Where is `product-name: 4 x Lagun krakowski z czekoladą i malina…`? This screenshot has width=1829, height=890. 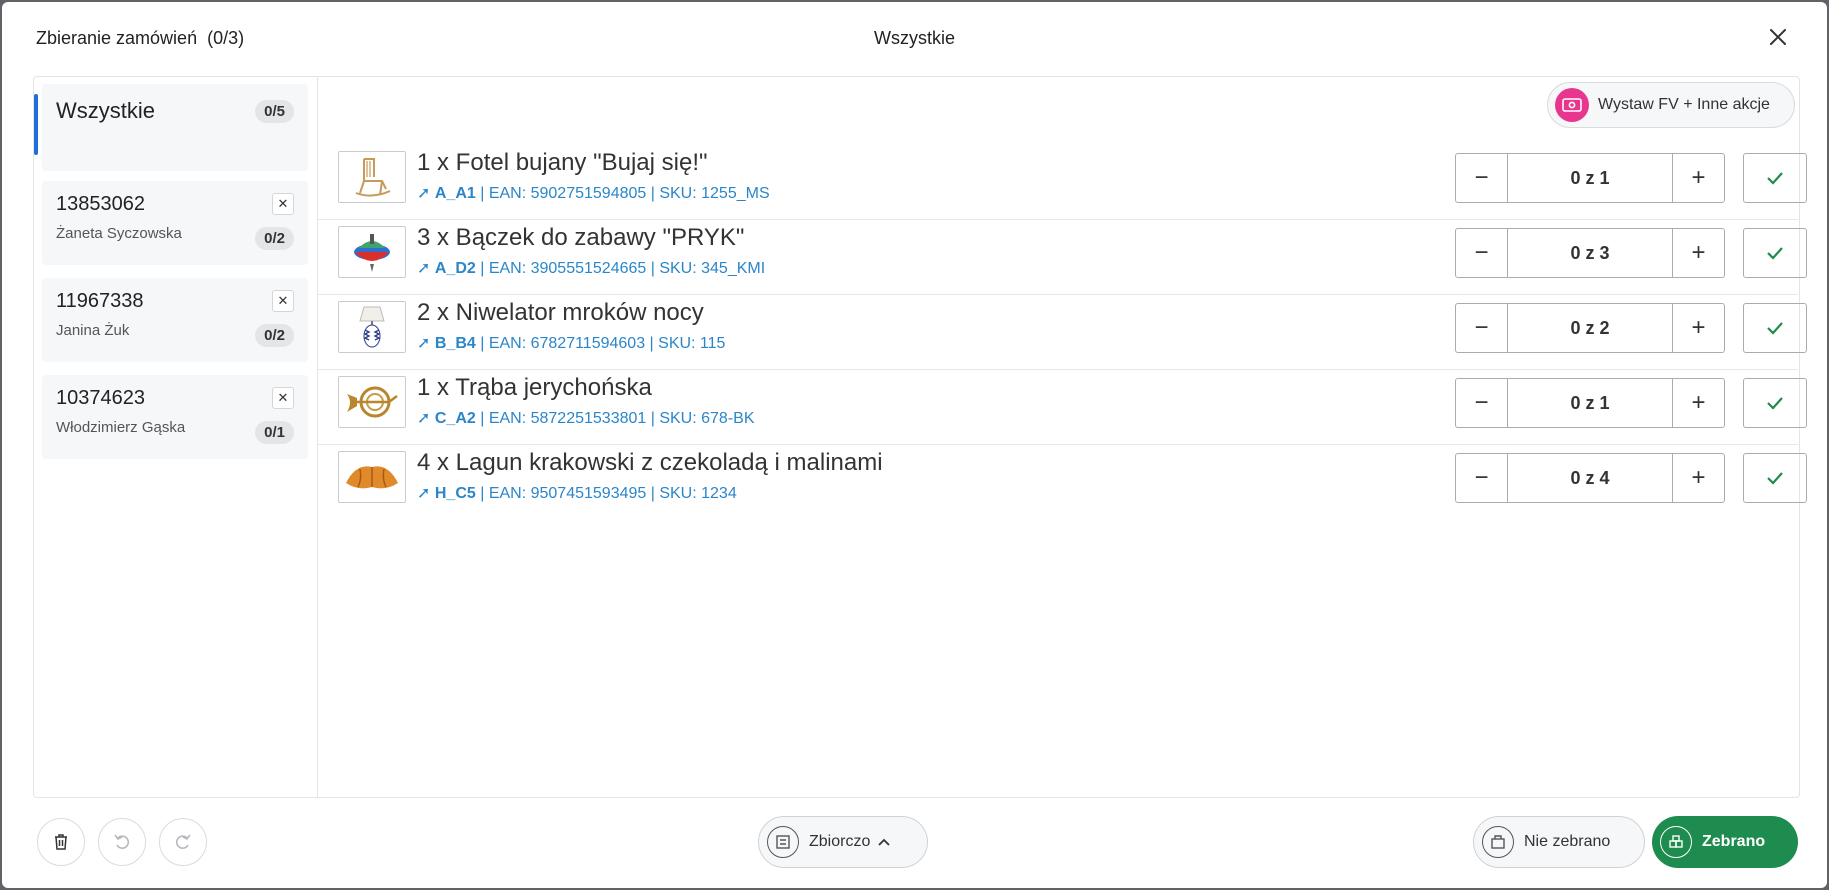
product-name: 4 x Lagun krakowski z czekoladą i malina… is located at coordinates (650, 462).